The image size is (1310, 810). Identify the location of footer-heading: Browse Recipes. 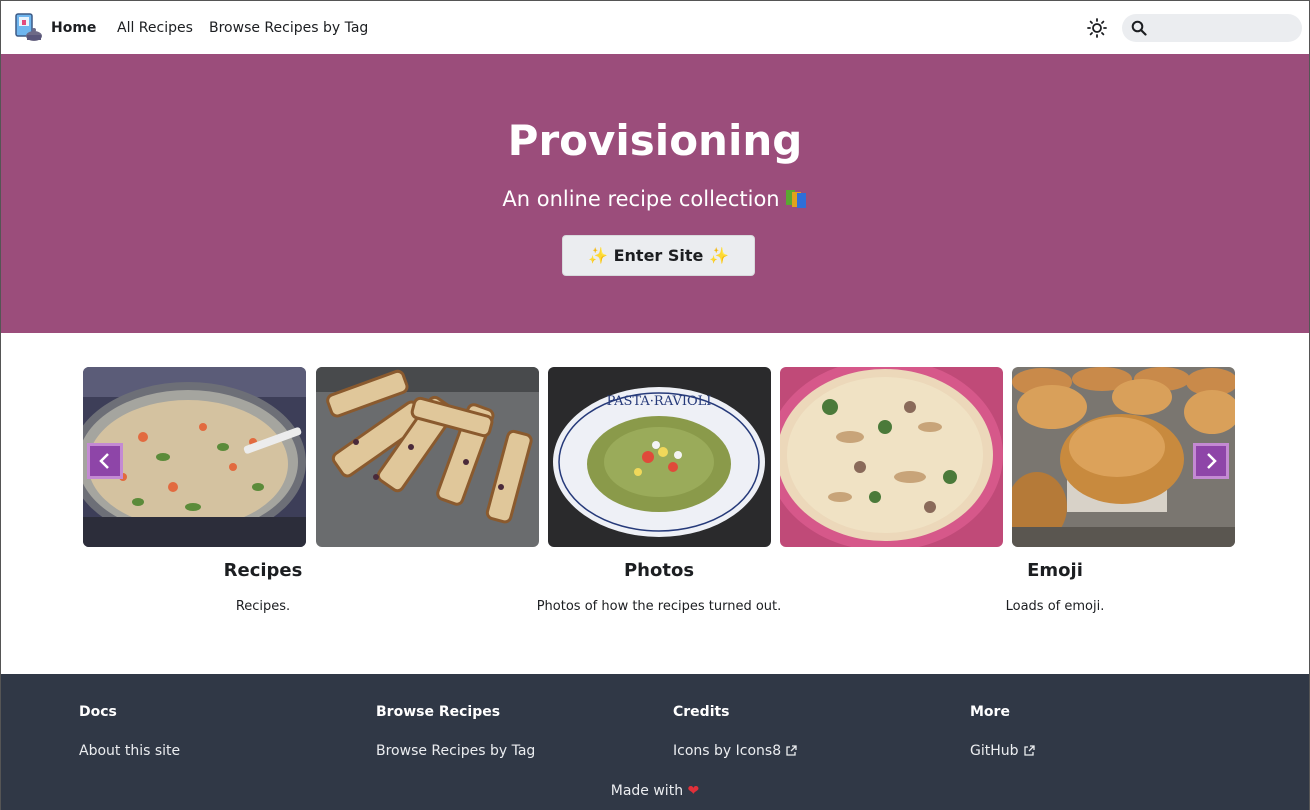
(438, 712).